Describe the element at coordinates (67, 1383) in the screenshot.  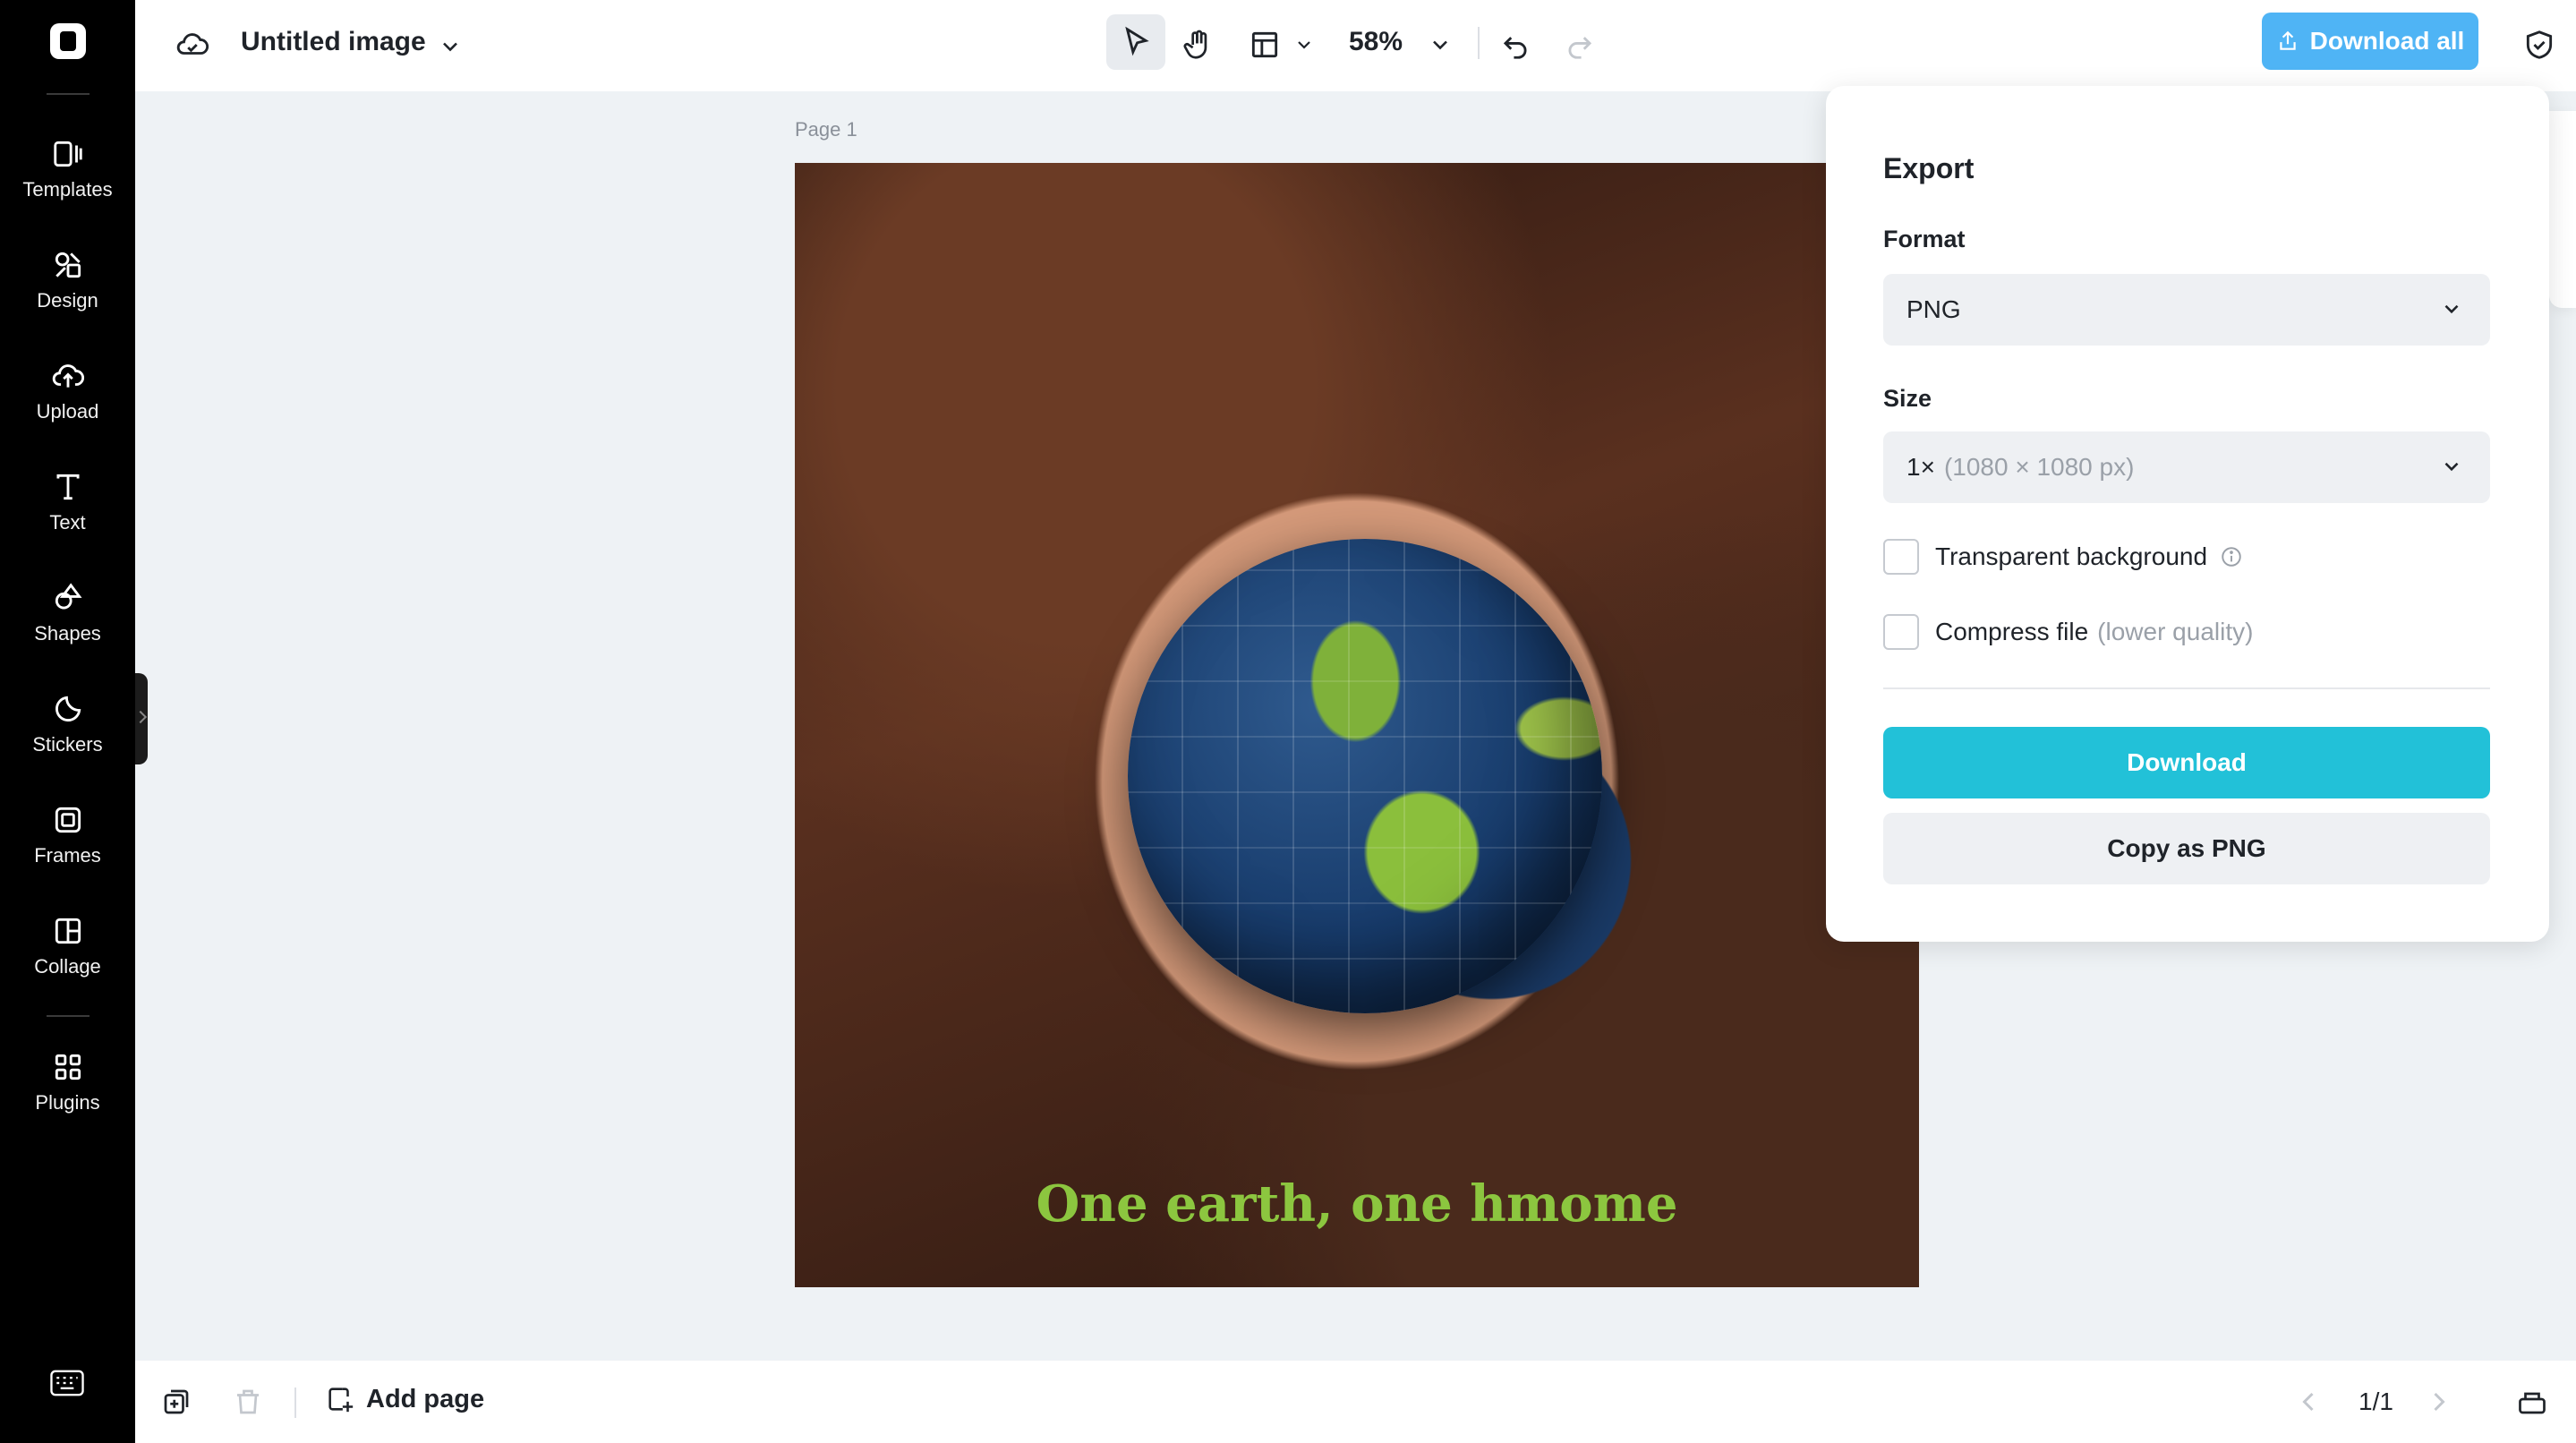
I see `keyboard-shortcuts-icon` at that location.